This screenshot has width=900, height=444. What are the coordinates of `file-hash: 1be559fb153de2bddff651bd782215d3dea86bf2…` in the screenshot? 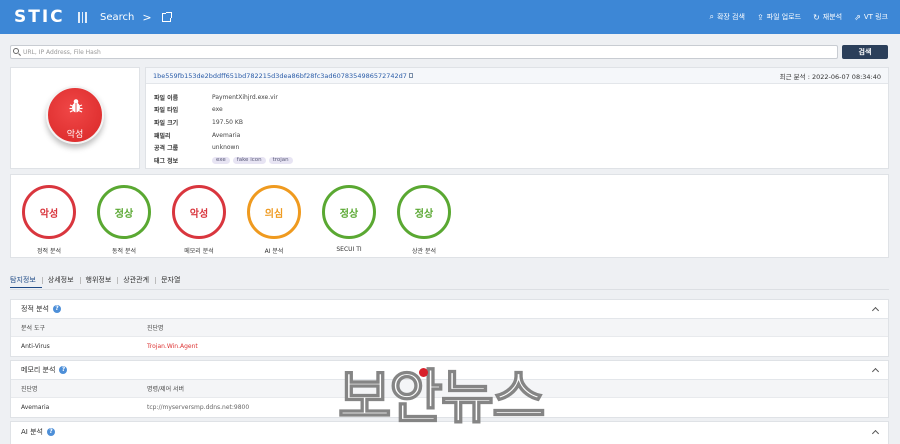 It's located at (280, 76).